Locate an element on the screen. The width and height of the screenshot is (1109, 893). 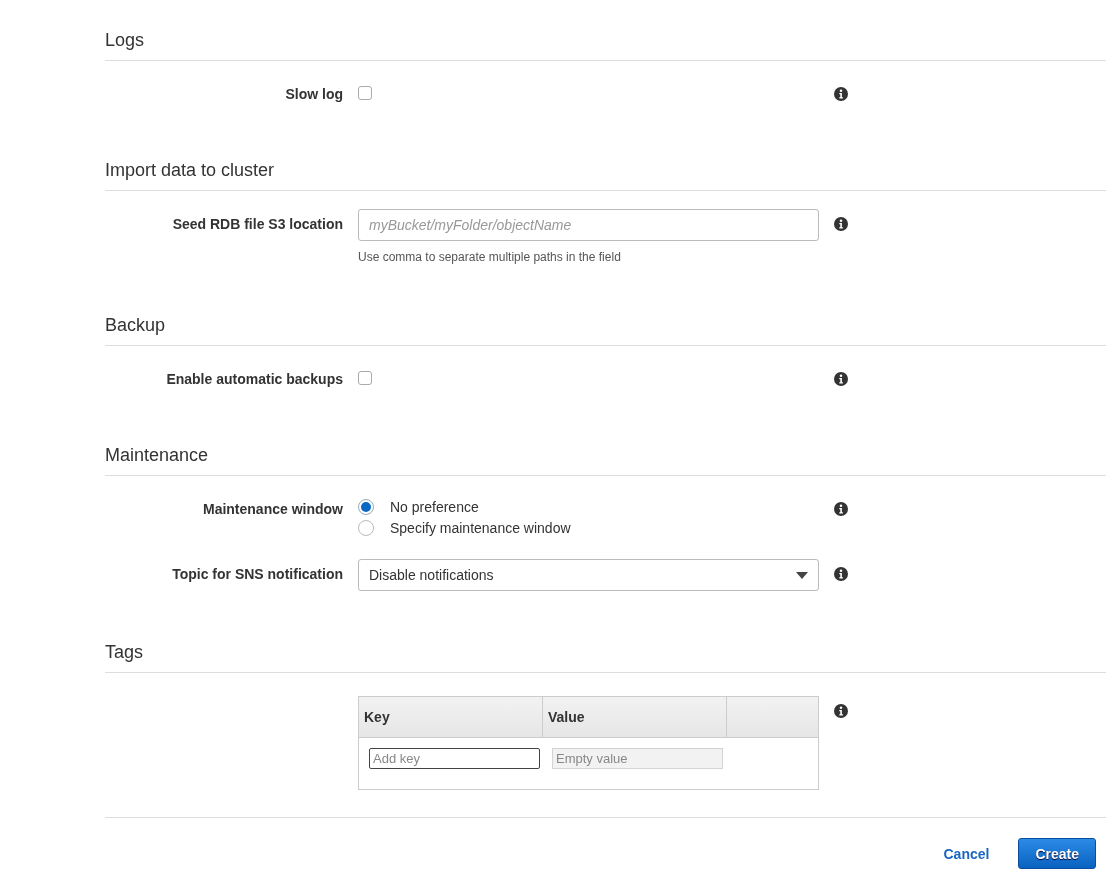
field-hint: Use comma to separate multiple paths in the field is located at coordinates (490, 257).